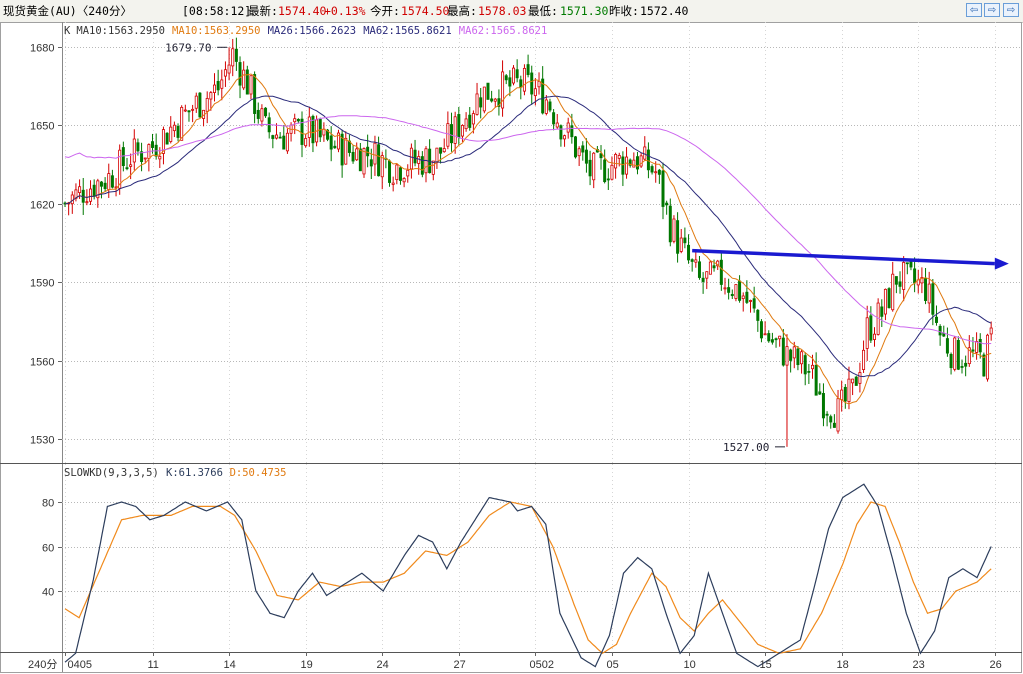 The width and height of the screenshot is (1023, 674). I want to click on x-tick-label: 19, so click(307, 665).